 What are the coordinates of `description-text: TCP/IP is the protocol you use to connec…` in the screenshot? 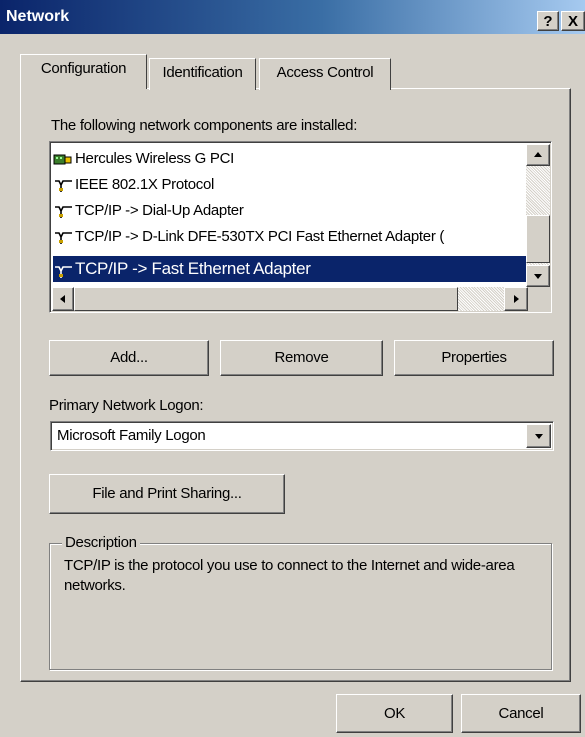 It's located at (289, 575).